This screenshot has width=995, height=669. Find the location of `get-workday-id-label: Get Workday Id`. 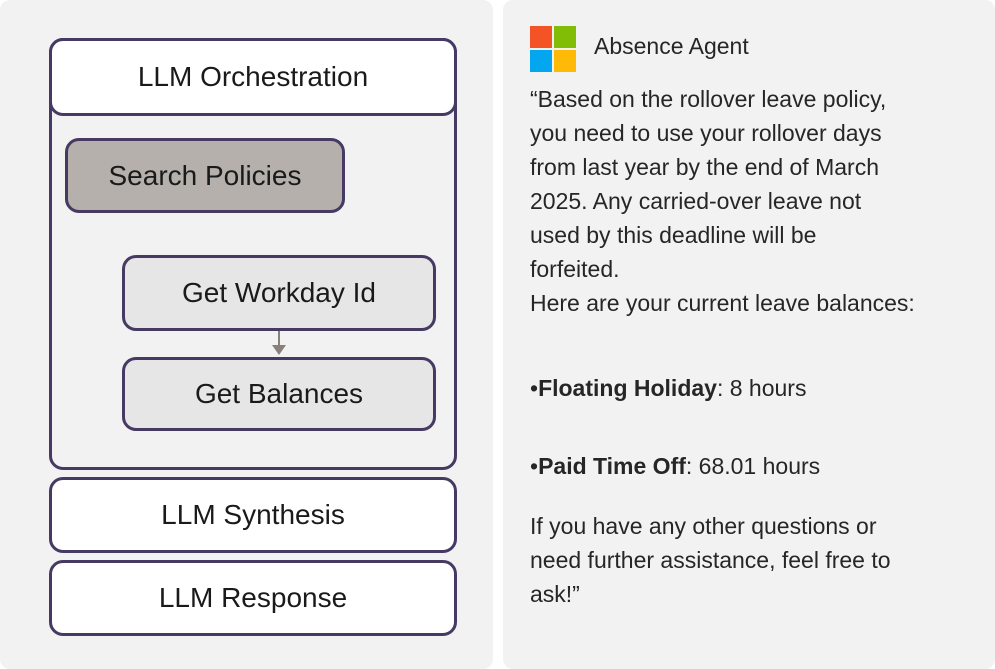

get-workday-id-label: Get Workday Id is located at coordinates (278, 292).